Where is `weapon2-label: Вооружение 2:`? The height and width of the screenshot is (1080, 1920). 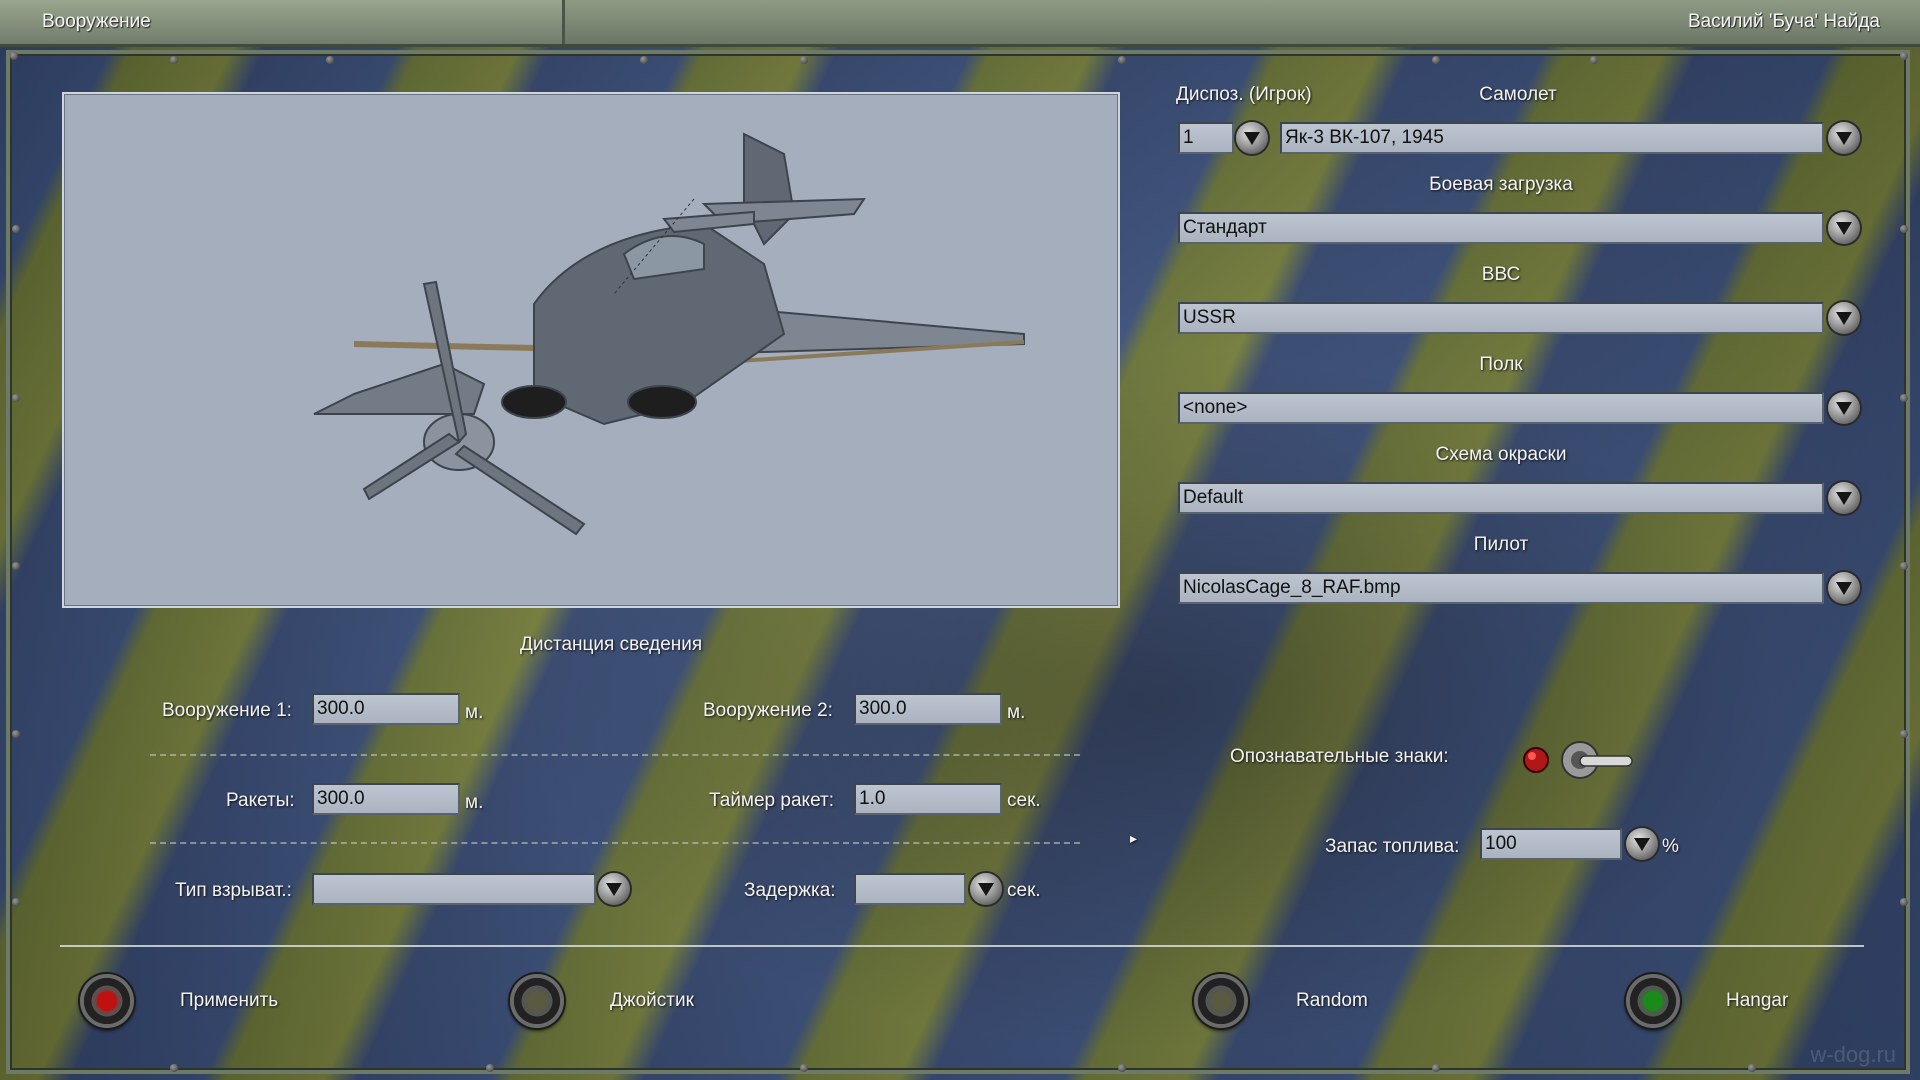
weapon2-label: Вооружение 2: is located at coordinates (768, 710).